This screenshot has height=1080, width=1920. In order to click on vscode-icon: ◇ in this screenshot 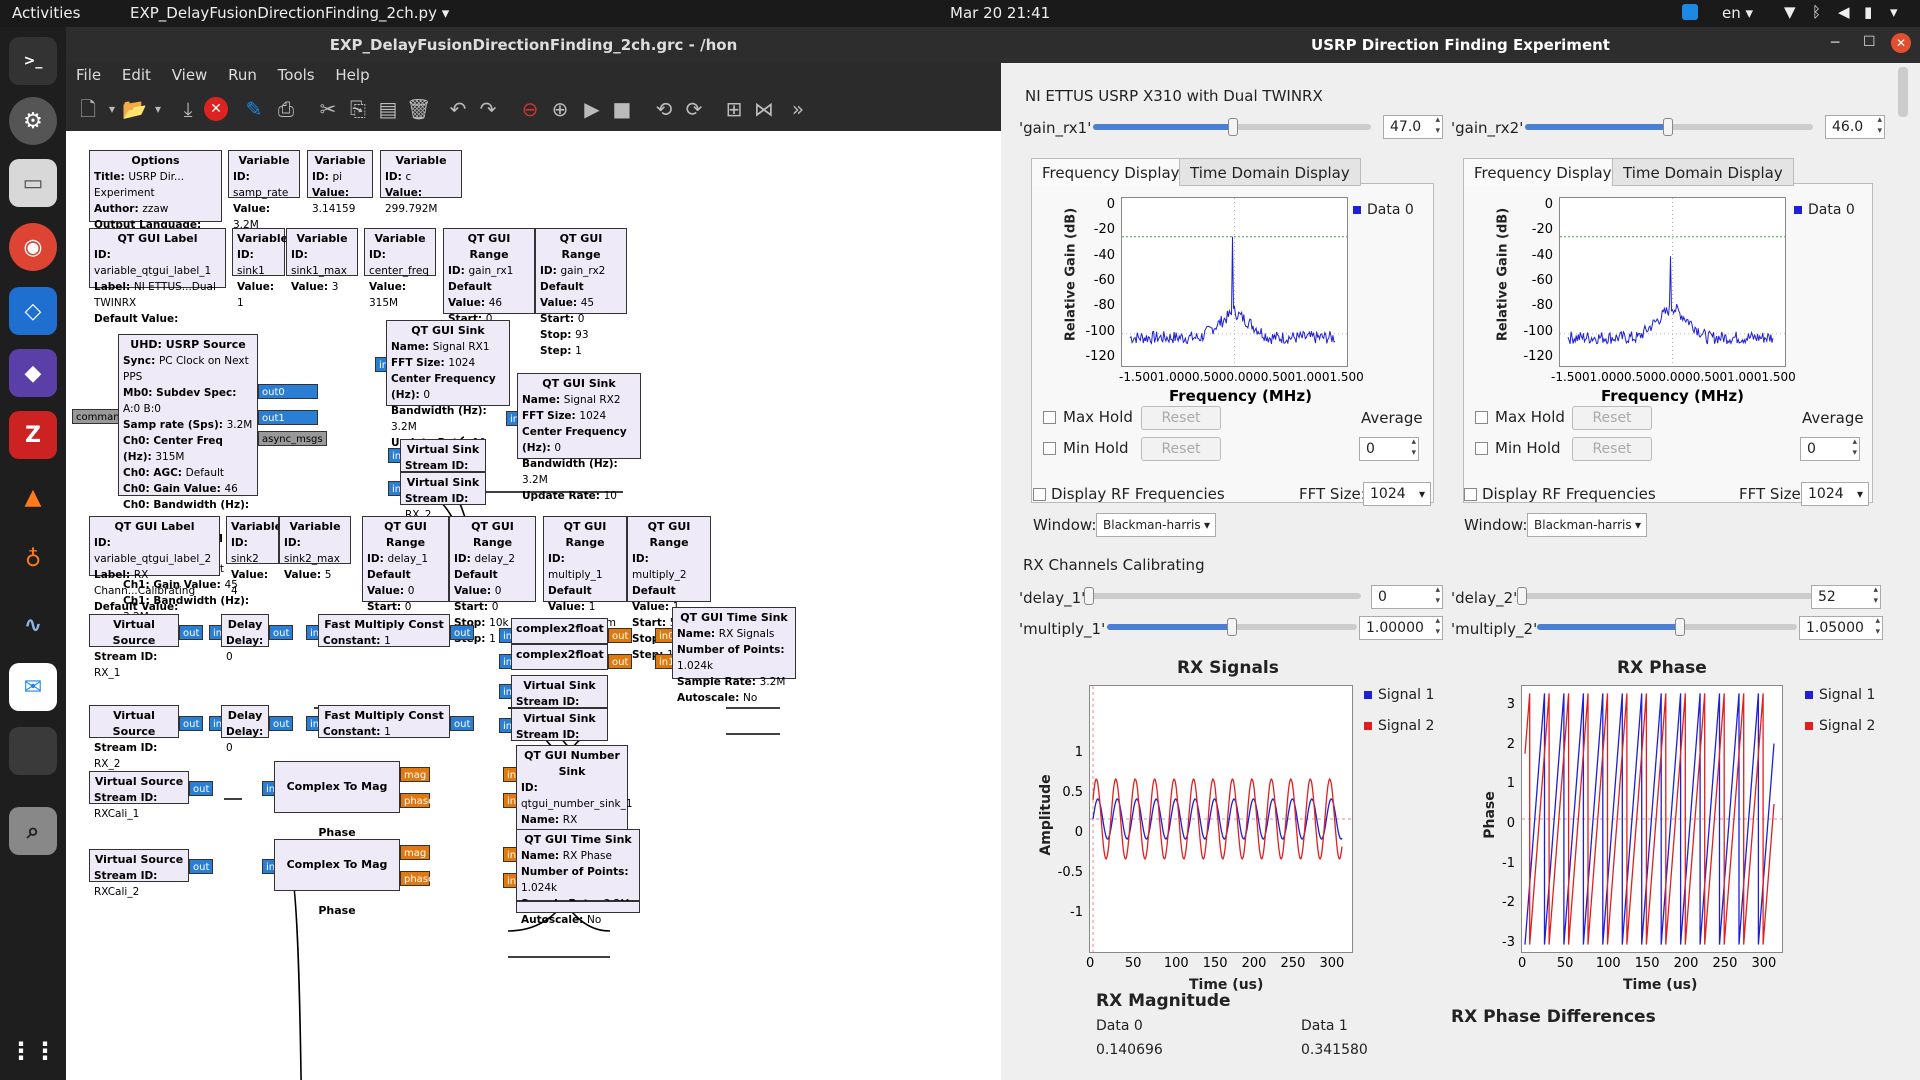, I will do `click(33, 311)`.